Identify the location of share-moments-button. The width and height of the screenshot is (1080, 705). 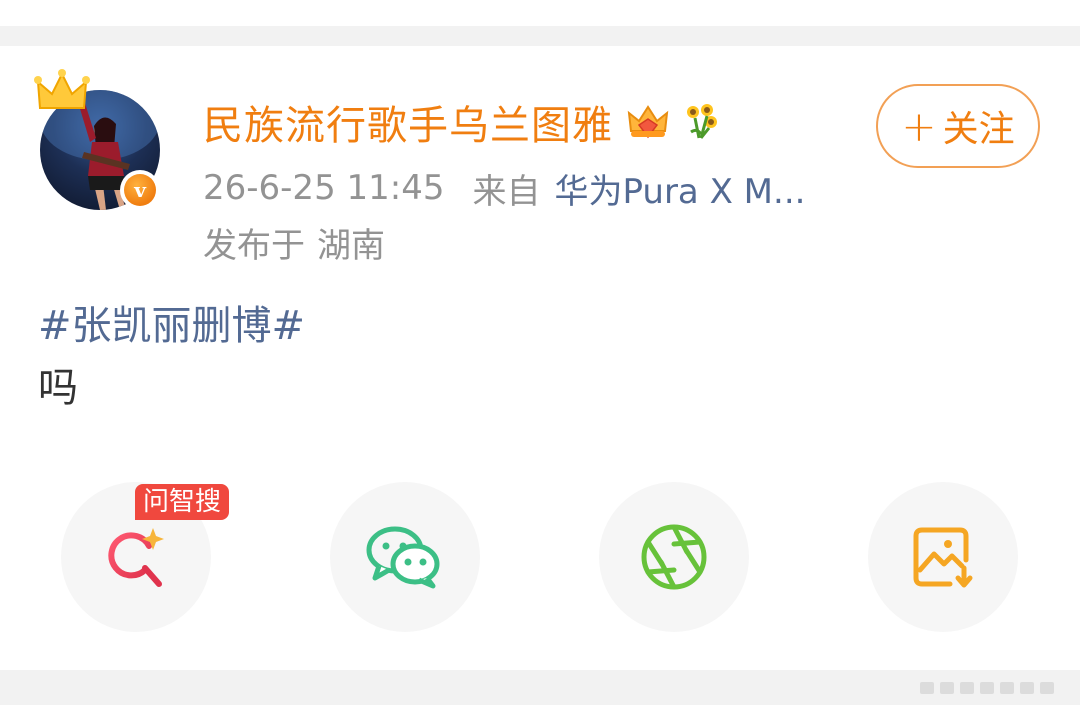
(674, 557).